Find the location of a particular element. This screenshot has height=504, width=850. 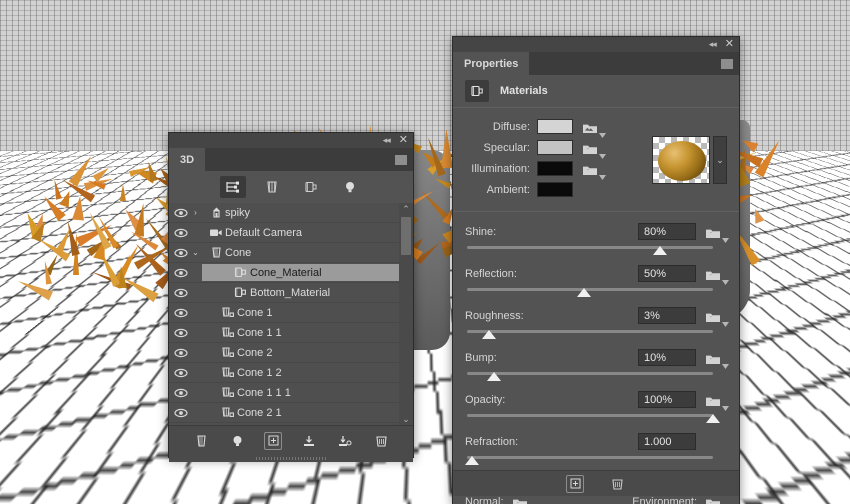

new-tile-icon is located at coordinates (273, 440).